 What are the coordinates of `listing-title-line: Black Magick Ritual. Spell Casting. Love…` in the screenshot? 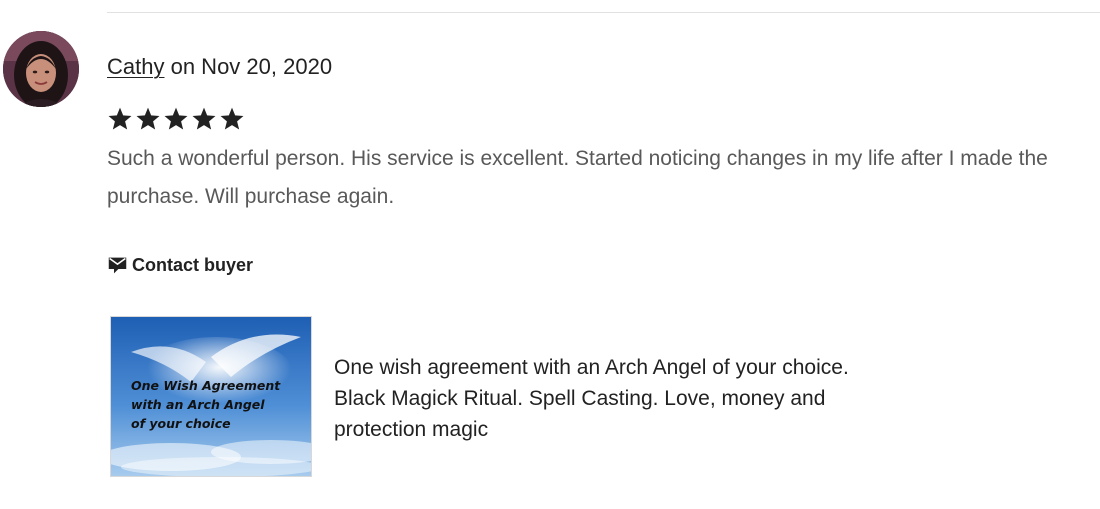 It's located at (580, 398).